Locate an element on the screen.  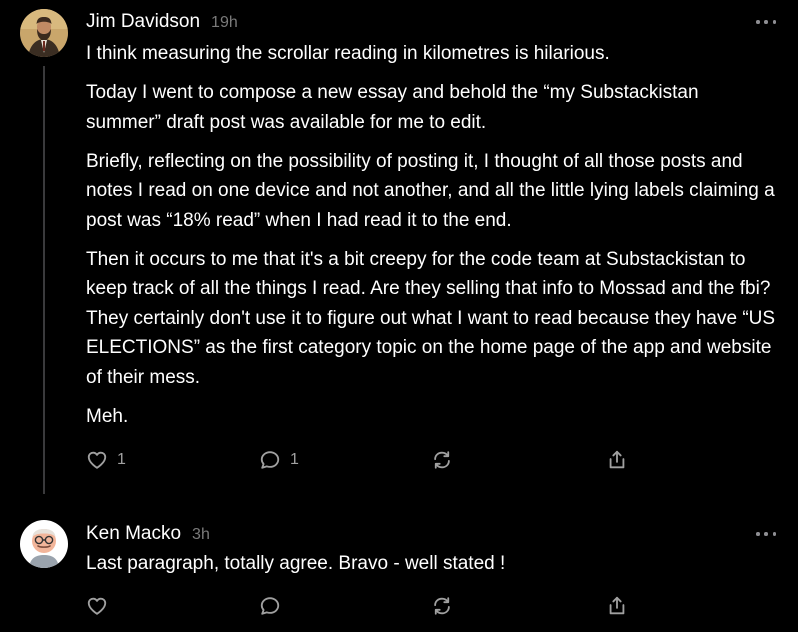
comment-paragraph: Meh. is located at coordinates (107, 416).